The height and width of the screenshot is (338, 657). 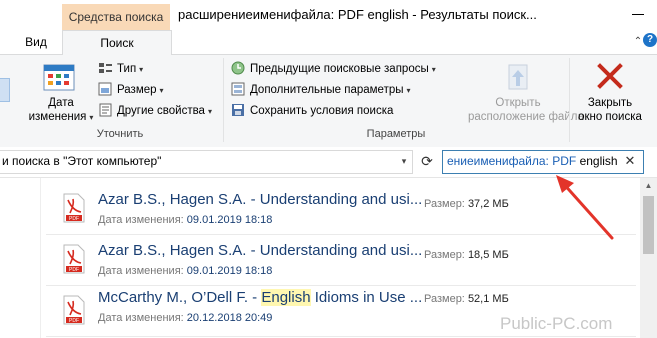 What do you see at coordinates (339, 69) in the screenshot?
I see `recent-searches-label: Предыдущие поисковые запросы` at bounding box center [339, 69].